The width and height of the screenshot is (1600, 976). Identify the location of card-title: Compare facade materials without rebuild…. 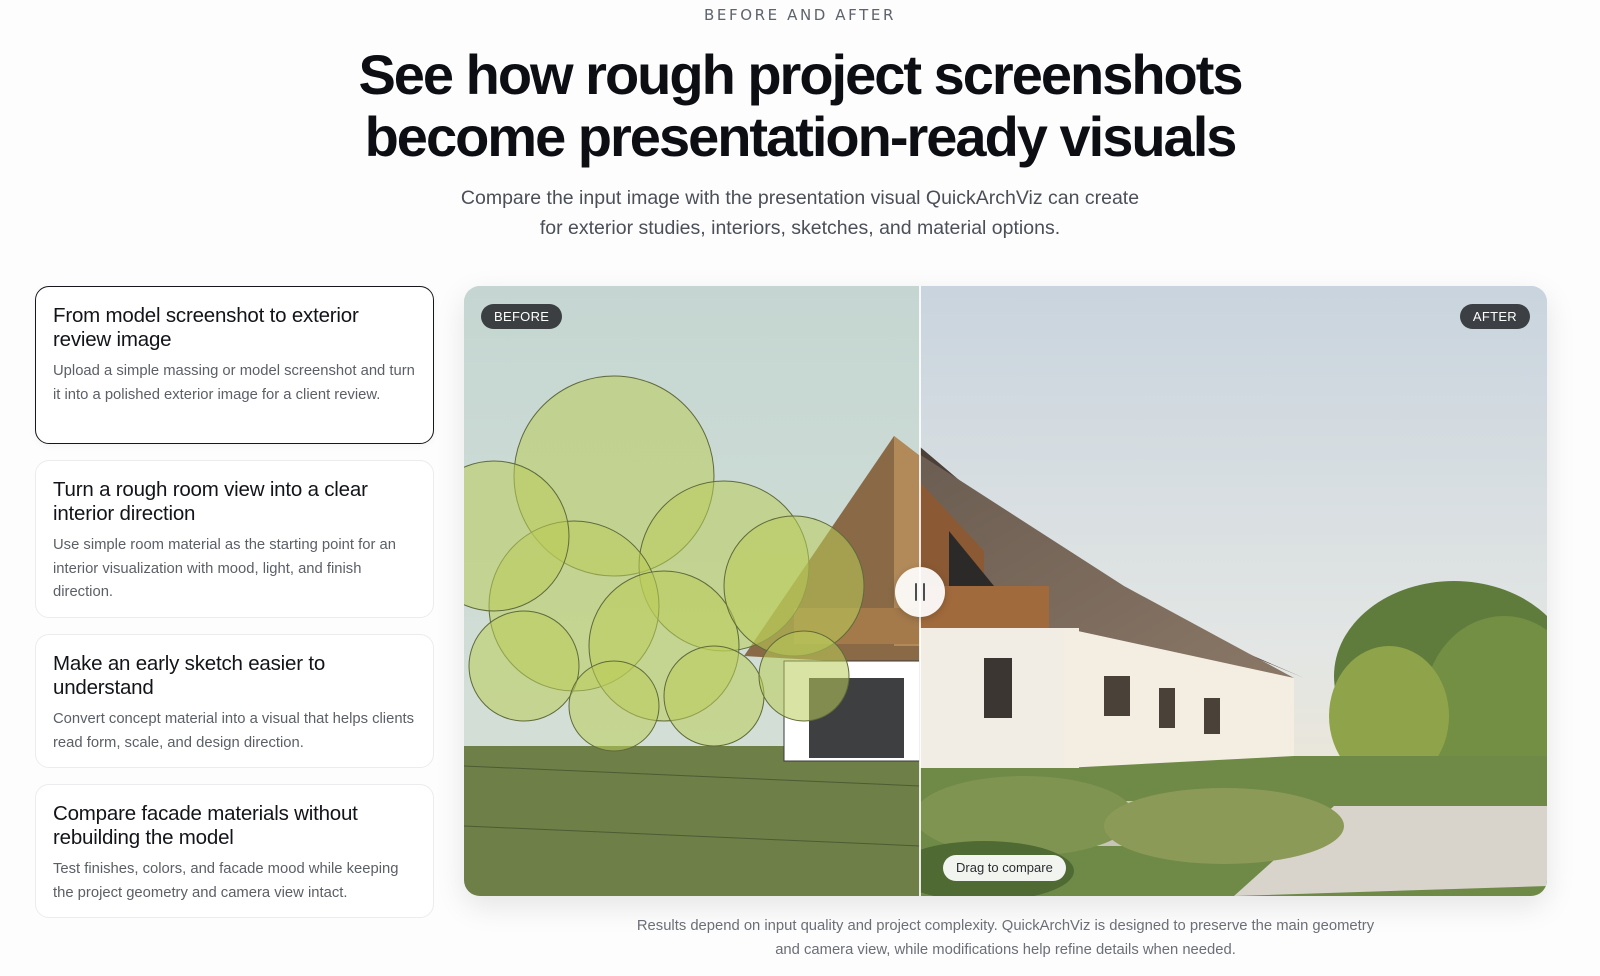
(205, 825).